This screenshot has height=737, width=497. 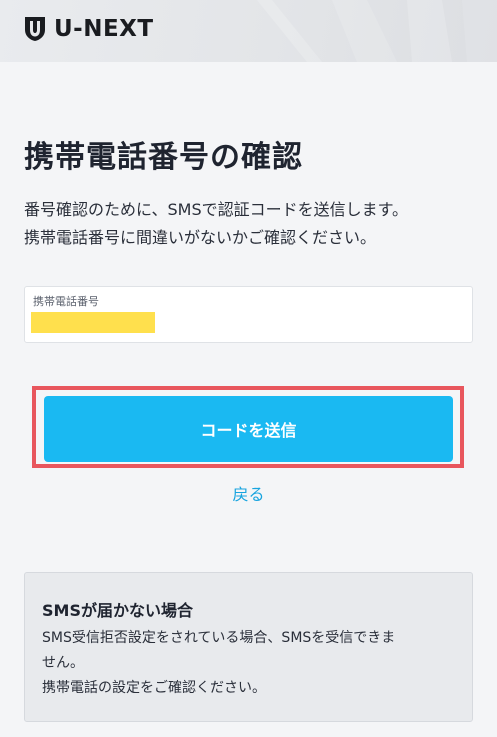 I want to click on send-code-button: コードを送信, so click(x=248, y=429).